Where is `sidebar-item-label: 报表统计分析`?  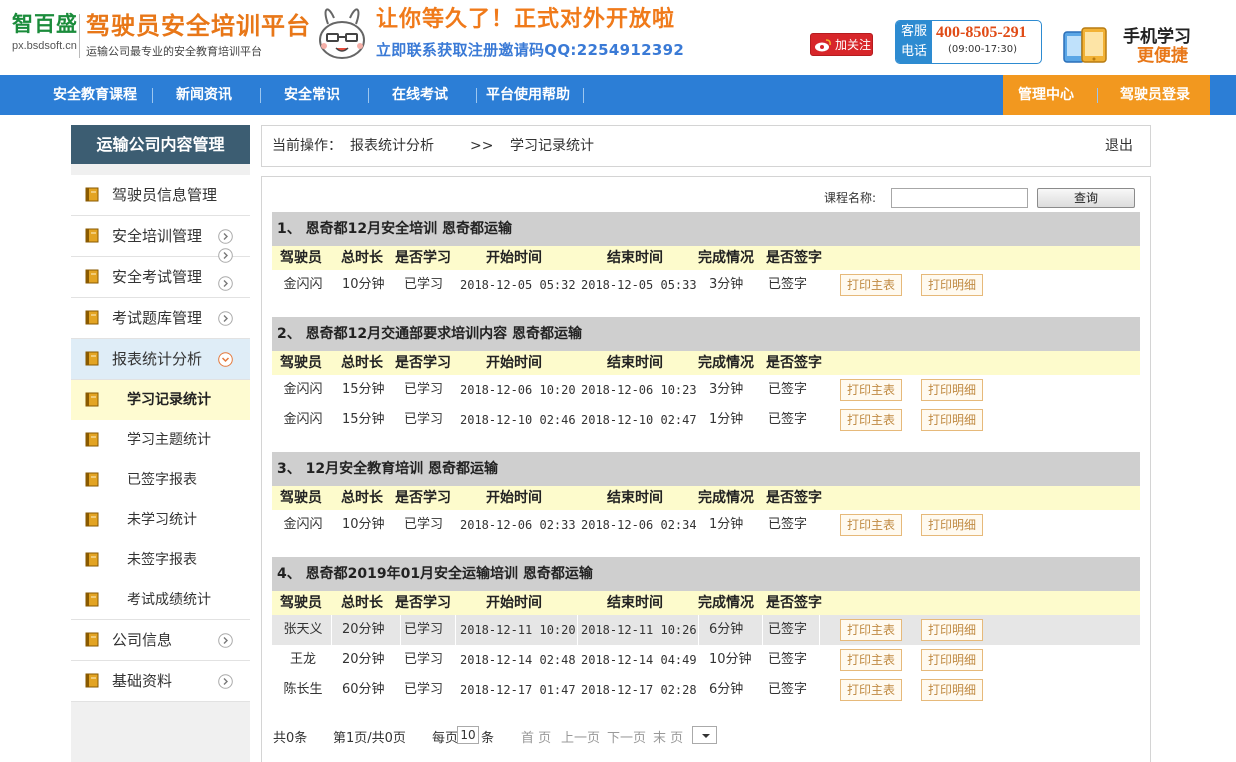
sidebar-item-label: 报表统计分析 is located at coordinates (157, 359).